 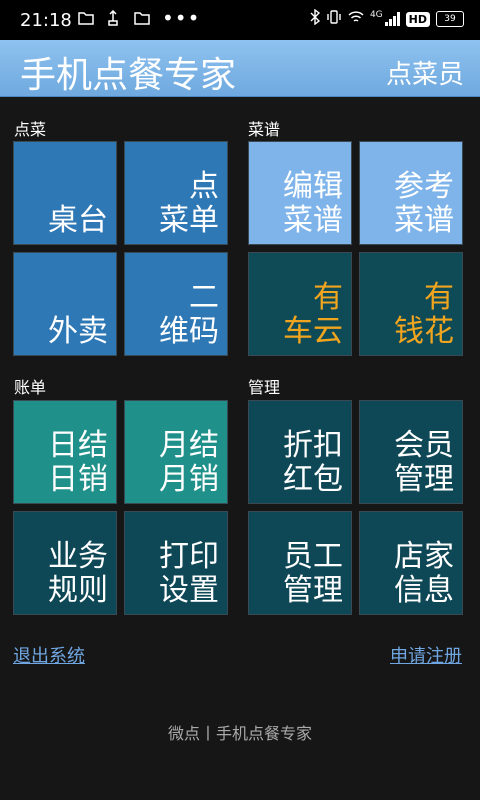 What do you see at coordinates (424, 203) in the screenshot?
I see `tile-reference-menu-label: 参考 菜谱` at bounding box center [424, 203].